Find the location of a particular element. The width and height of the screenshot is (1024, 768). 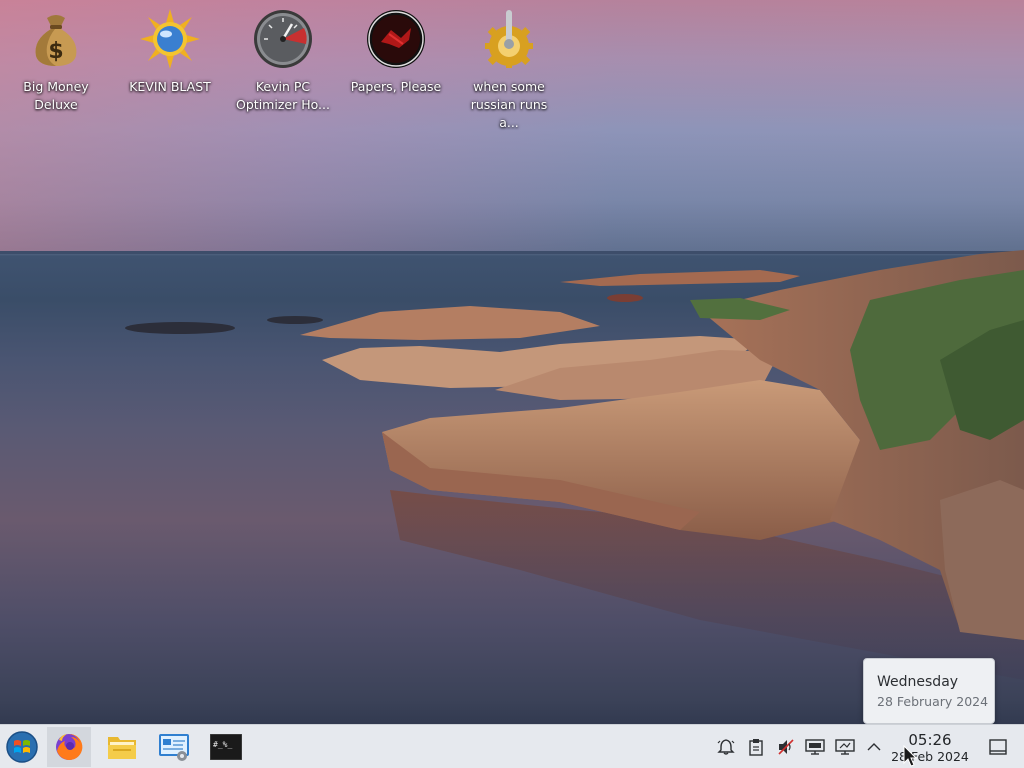

digital-clock: 05:26 28 Feb 2024 is located at coordinates (930, 748).